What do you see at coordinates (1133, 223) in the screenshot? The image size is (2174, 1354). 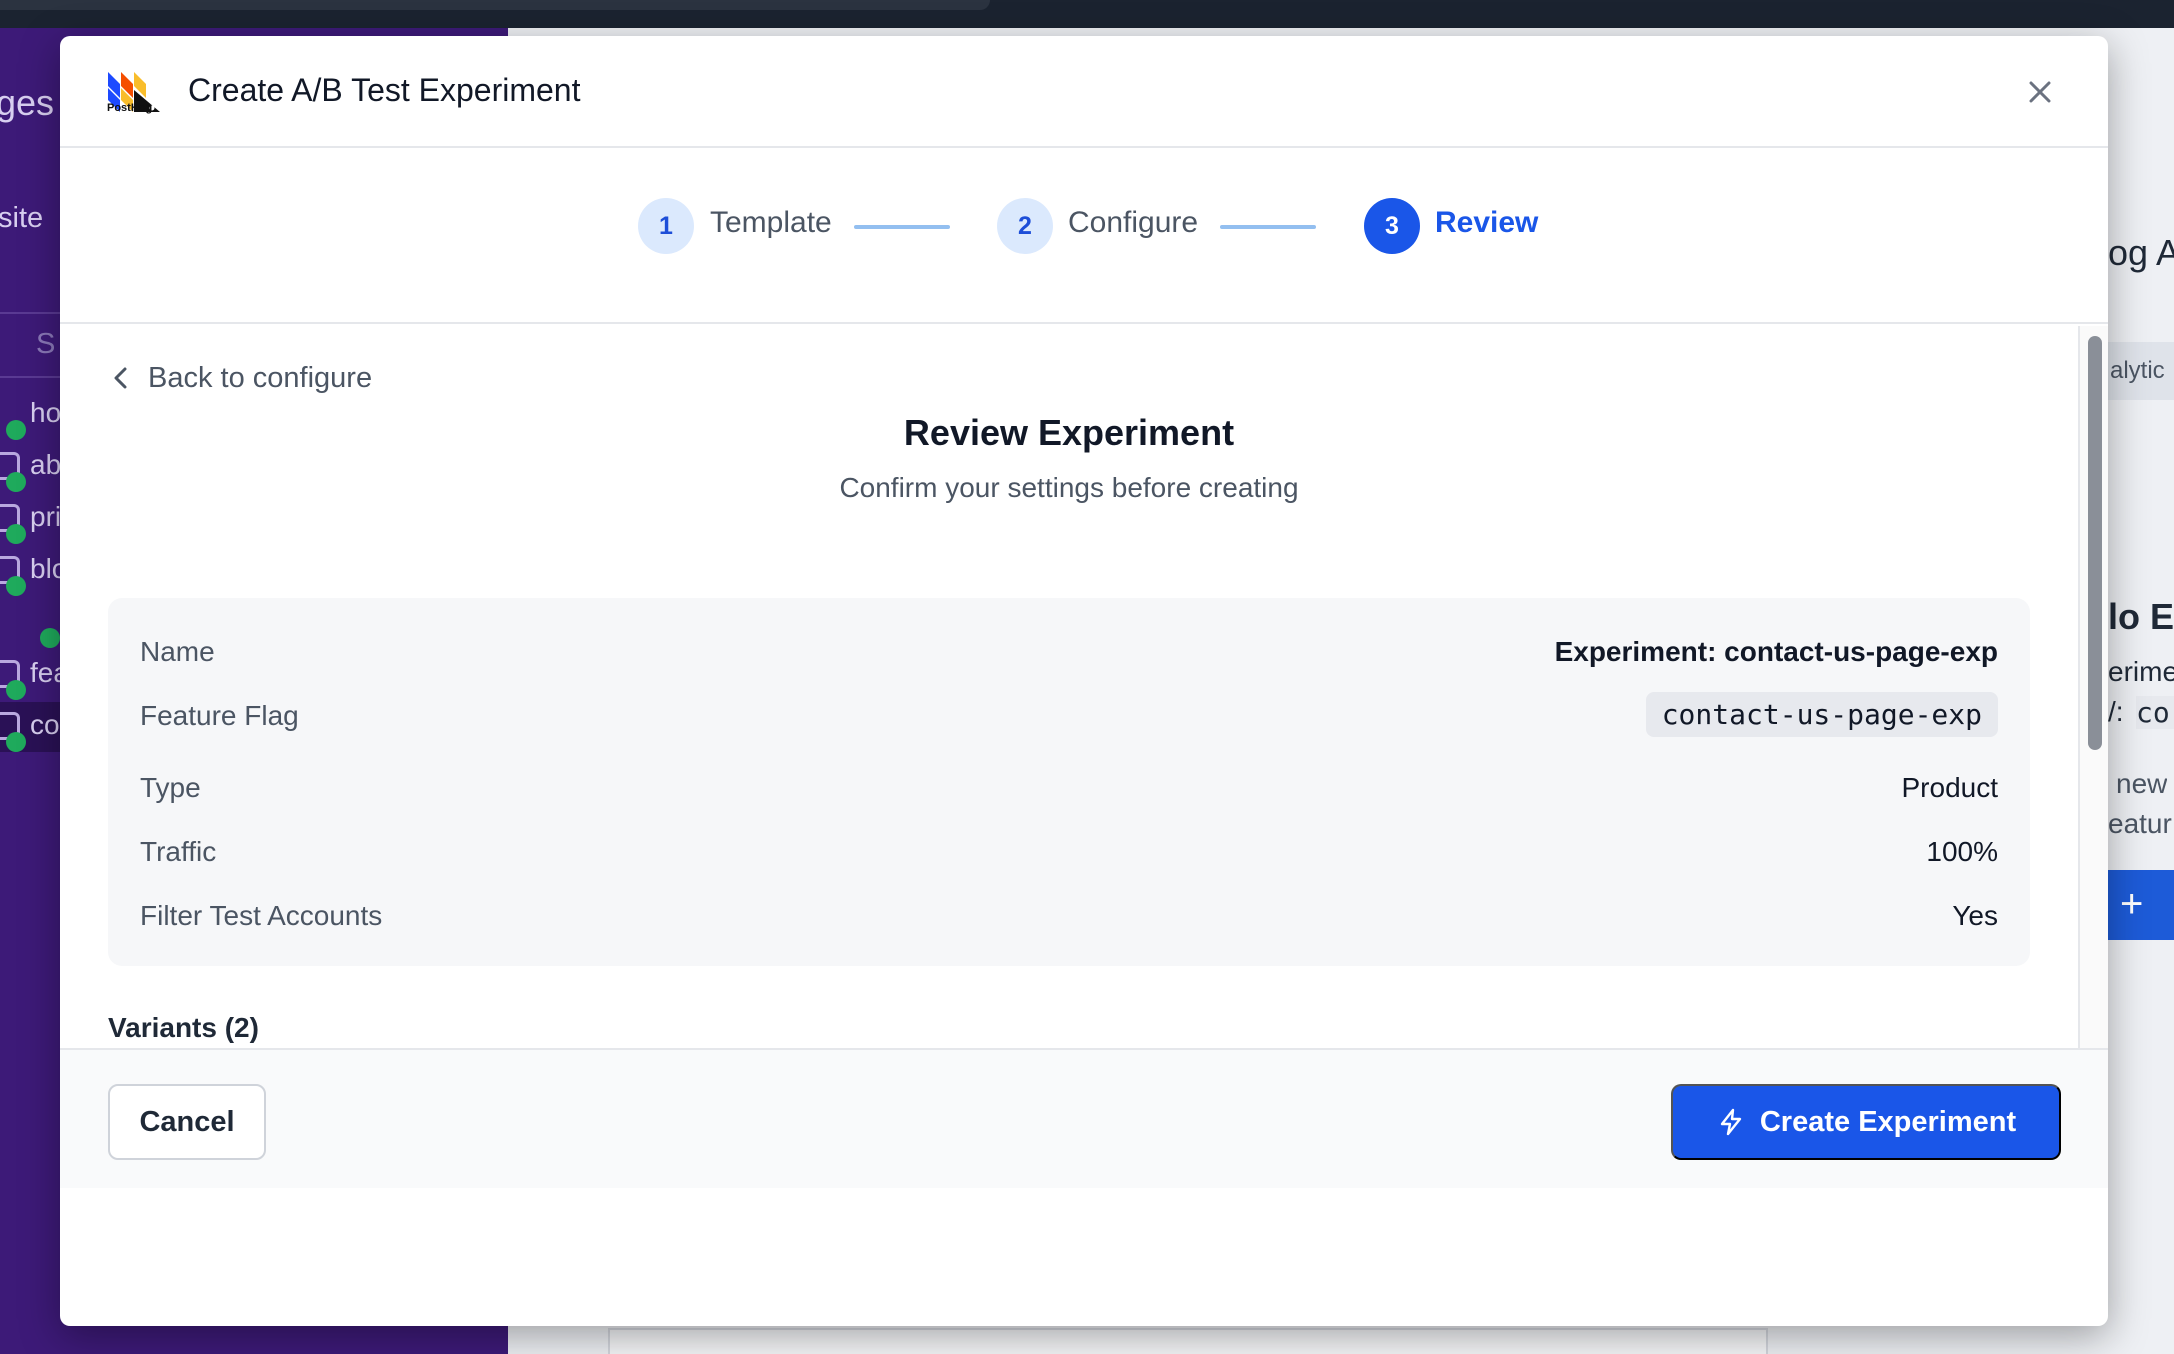 I see `step-2-label: Configure` at bounding box center [1133, 223].